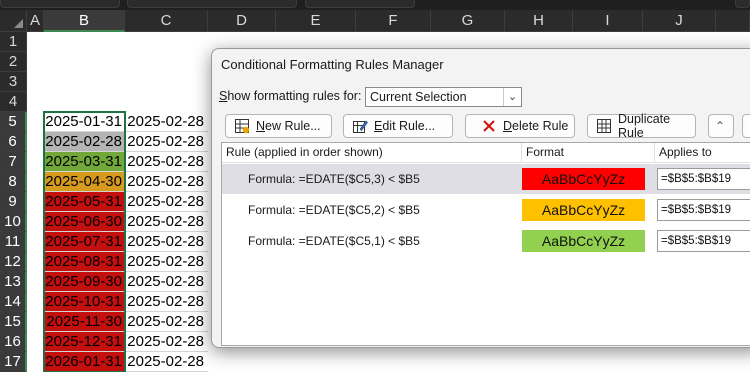  I want to click on delete-rule-button: Delete Rule, so click(520, 126).